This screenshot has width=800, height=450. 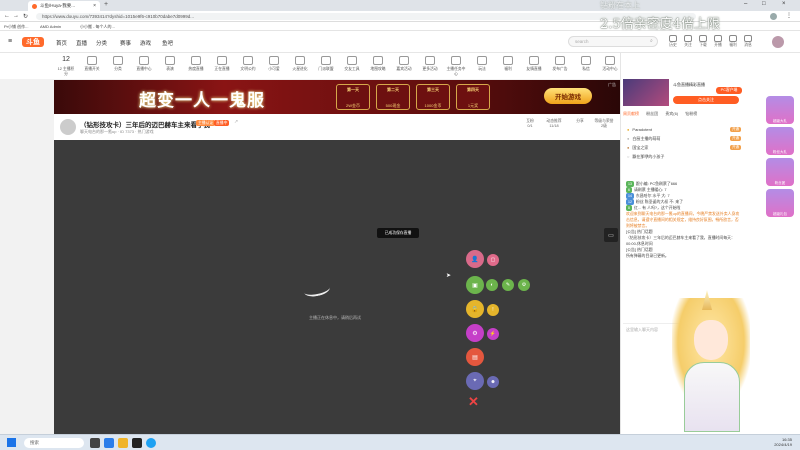 I want to click on cat-item: 玩法, so click(x=482, y=64).